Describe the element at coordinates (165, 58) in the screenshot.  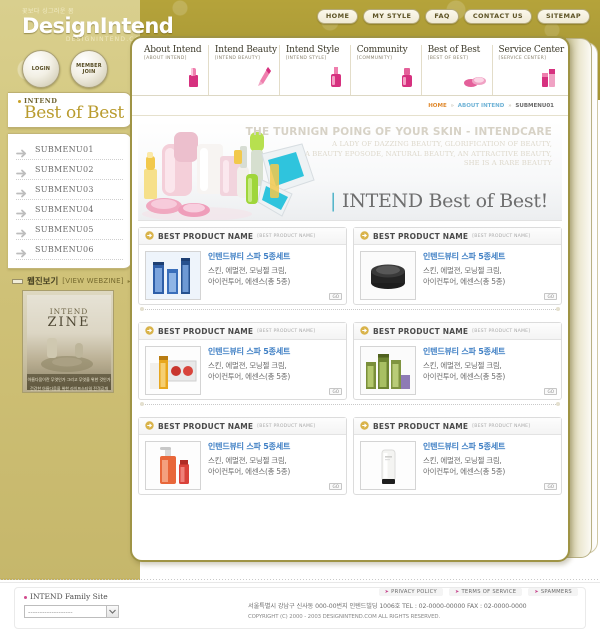
I see `nav-item-subtitle: [ABOUT INTEND]` at that location.